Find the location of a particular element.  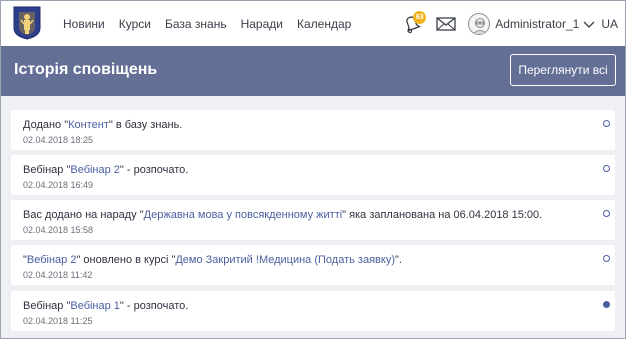

kyiv-coat-of-arms-logo is located at coordinates (27, 23).